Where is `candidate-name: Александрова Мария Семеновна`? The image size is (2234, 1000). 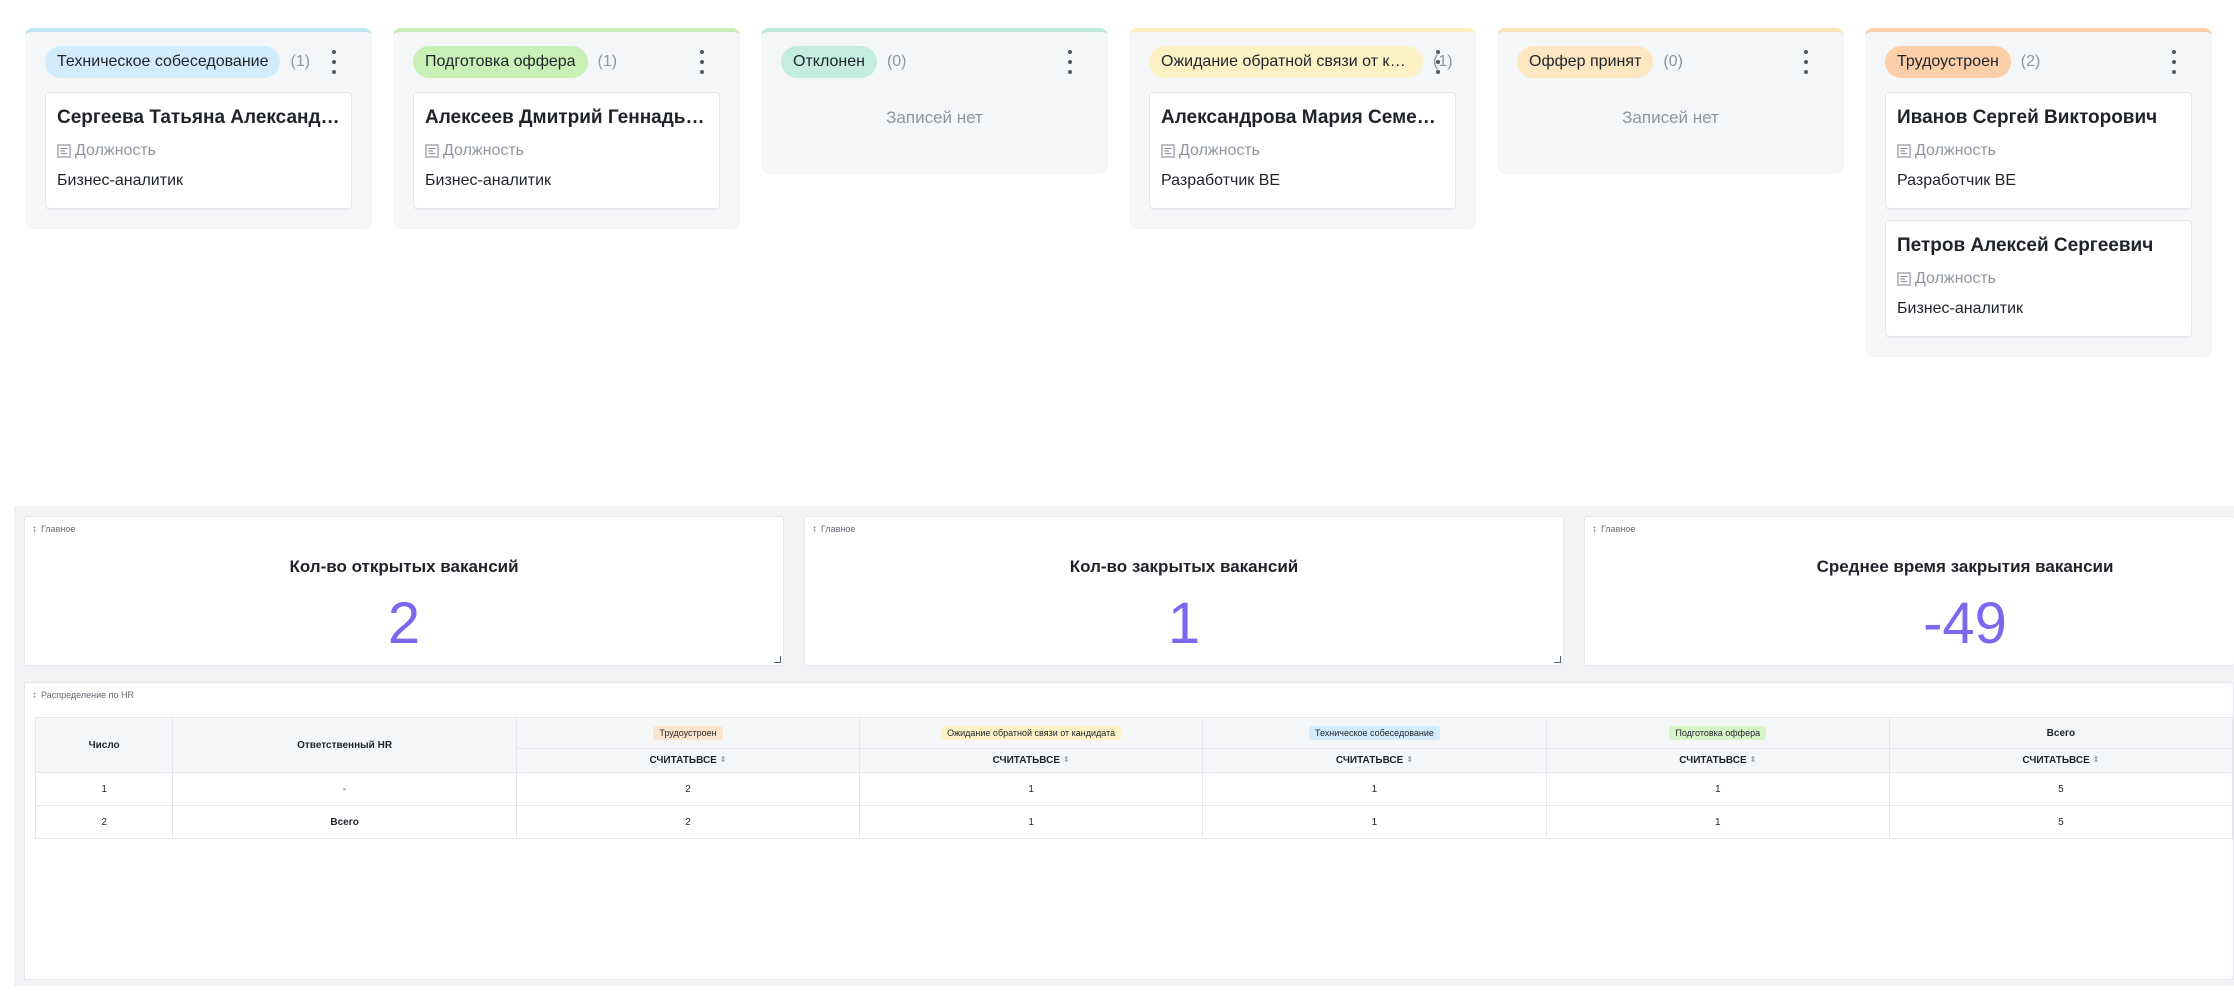
candidate-name: Александрова Мария Семеновна is located at coordinates (1302, 117).